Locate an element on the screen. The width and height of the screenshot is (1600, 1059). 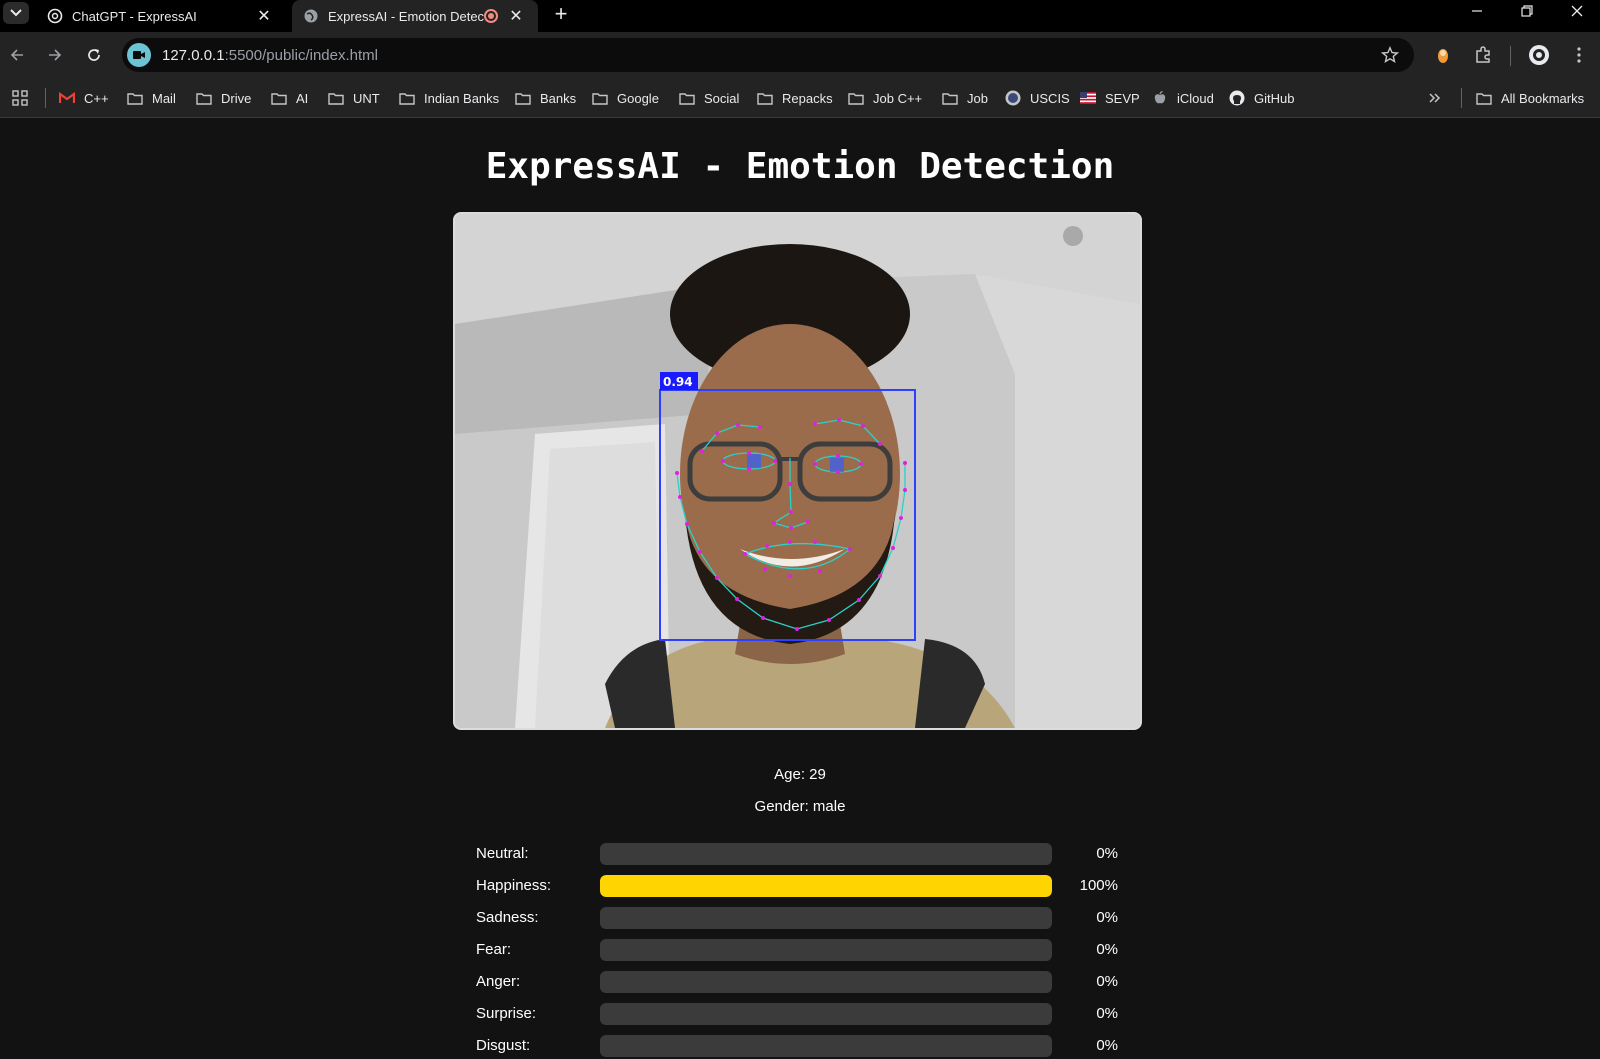
tab-title: ChatGPT - ExpressAI is located at coordinates (134, 16).